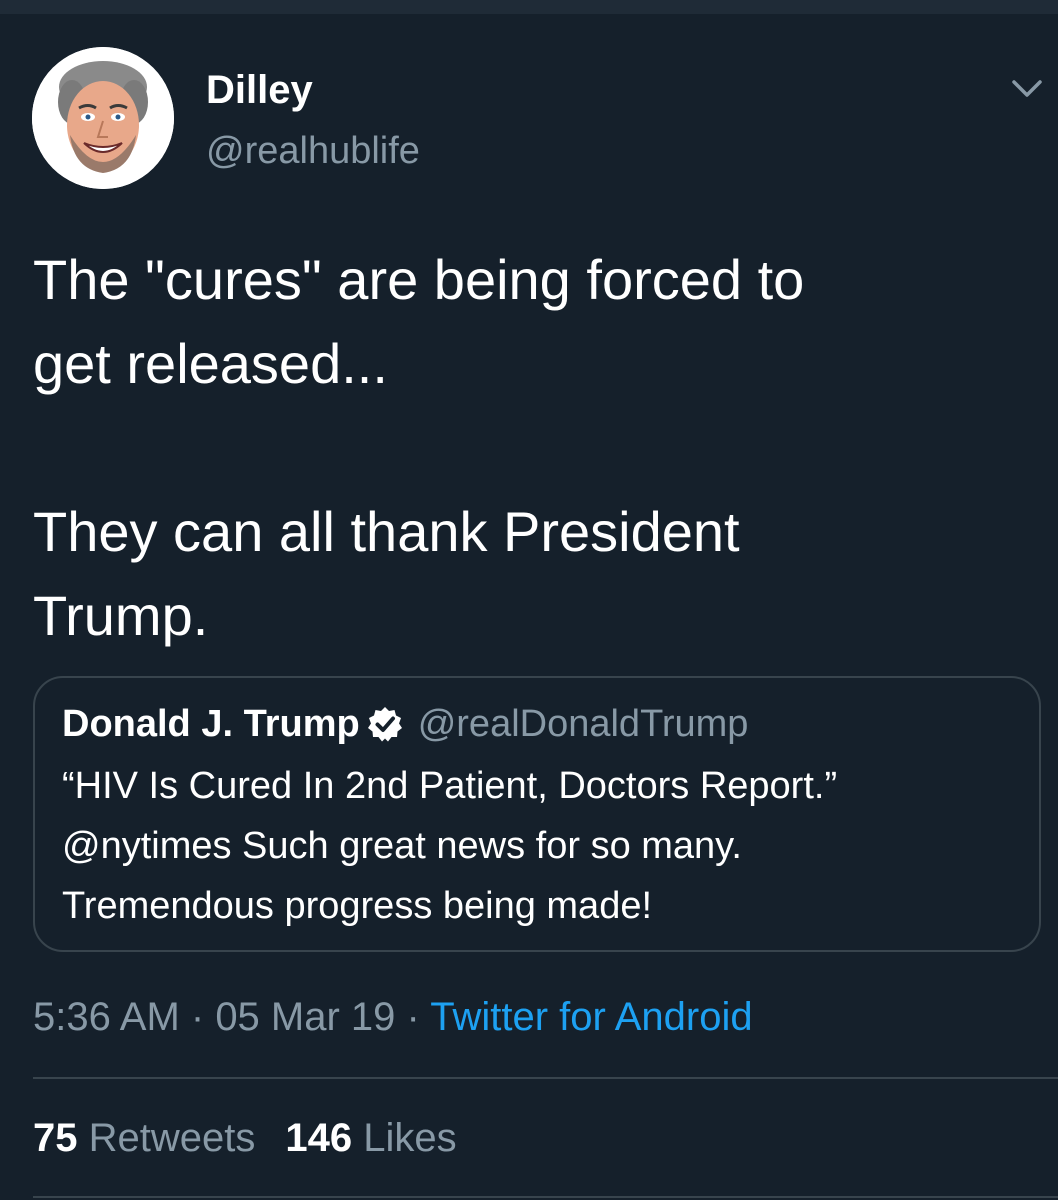 This screenshot has width=1058, height=1200. I want to click on retweets-label: Retweets, so click(172, 1138).